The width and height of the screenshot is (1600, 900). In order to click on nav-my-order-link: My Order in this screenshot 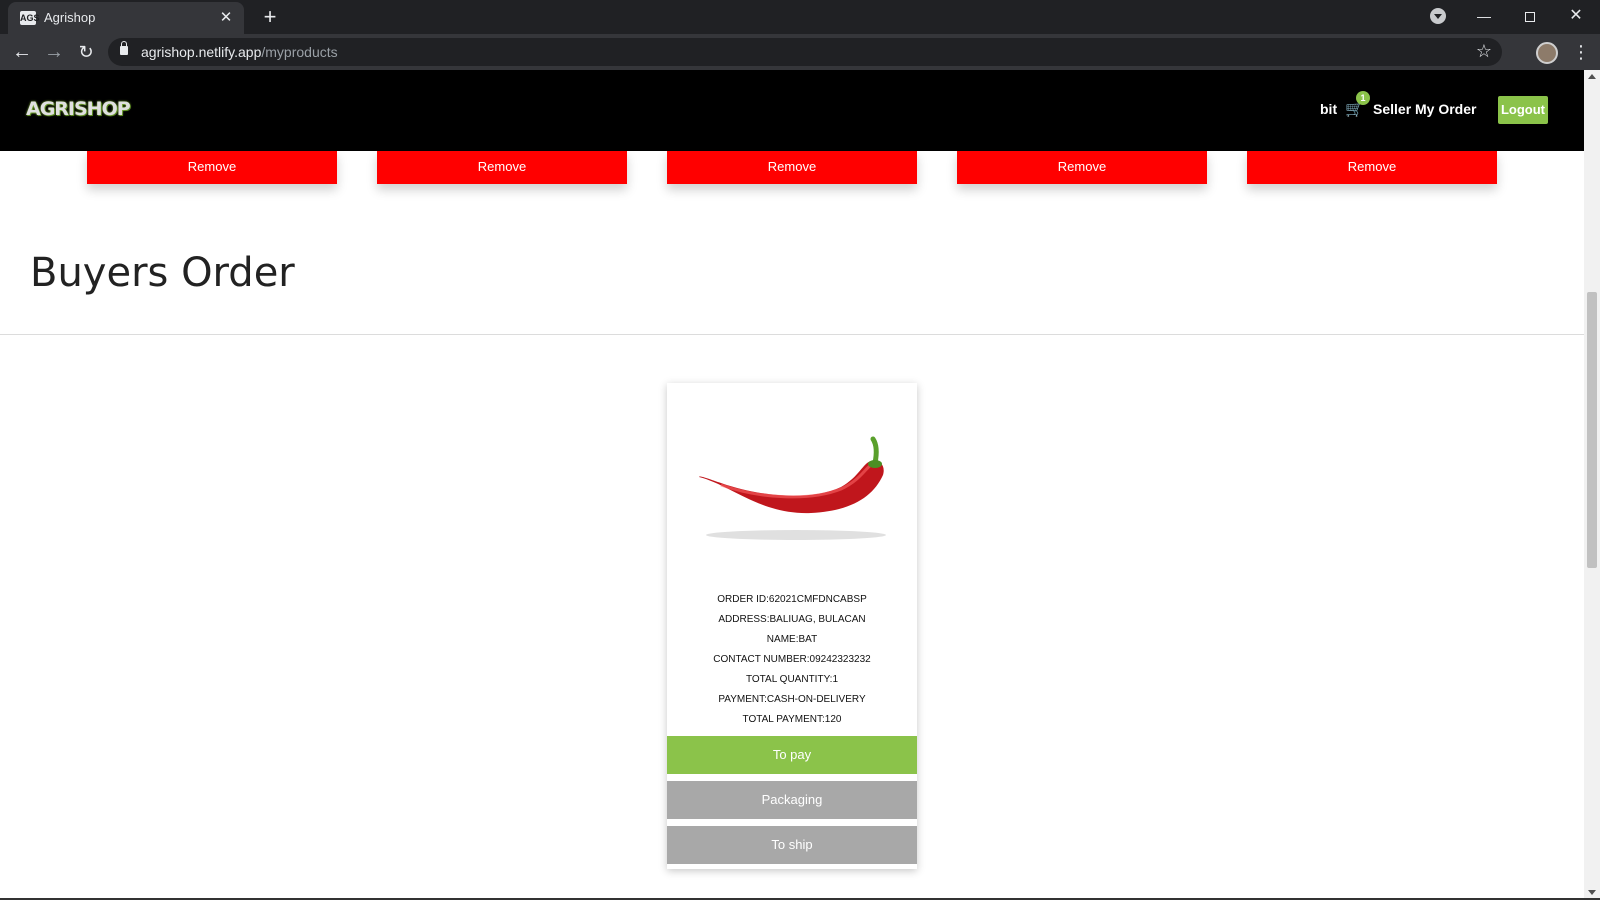, I will do `click(1445, 109)`.